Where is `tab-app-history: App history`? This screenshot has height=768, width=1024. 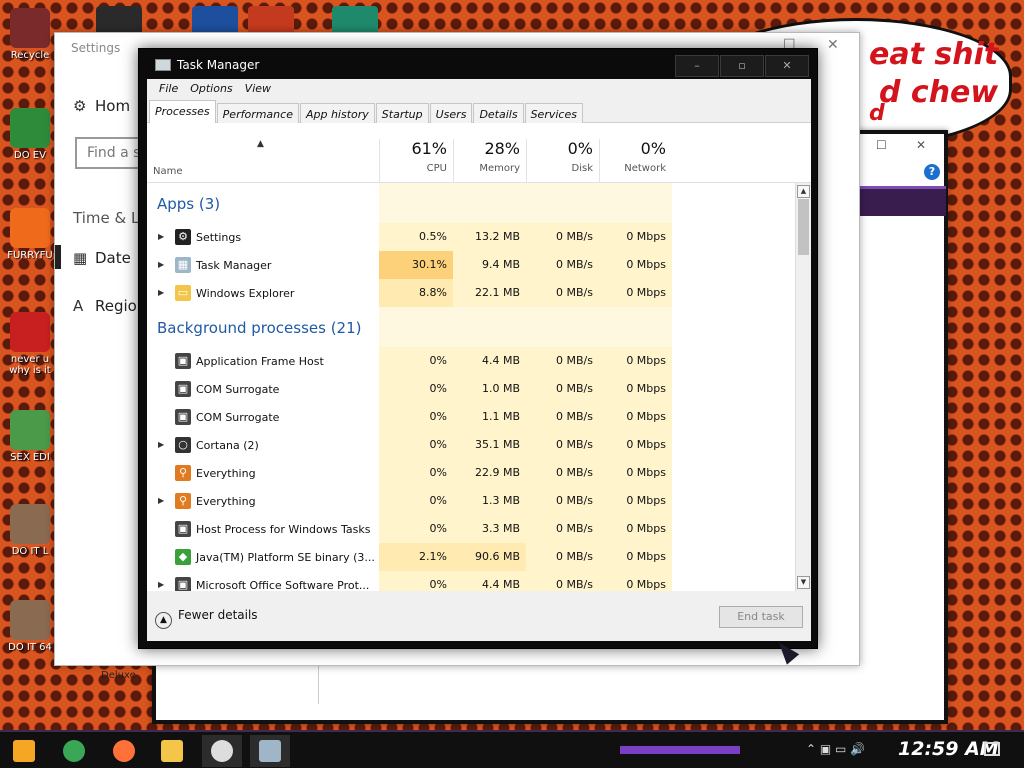 tab-app-history: App history is located at coordinates (337, 113).